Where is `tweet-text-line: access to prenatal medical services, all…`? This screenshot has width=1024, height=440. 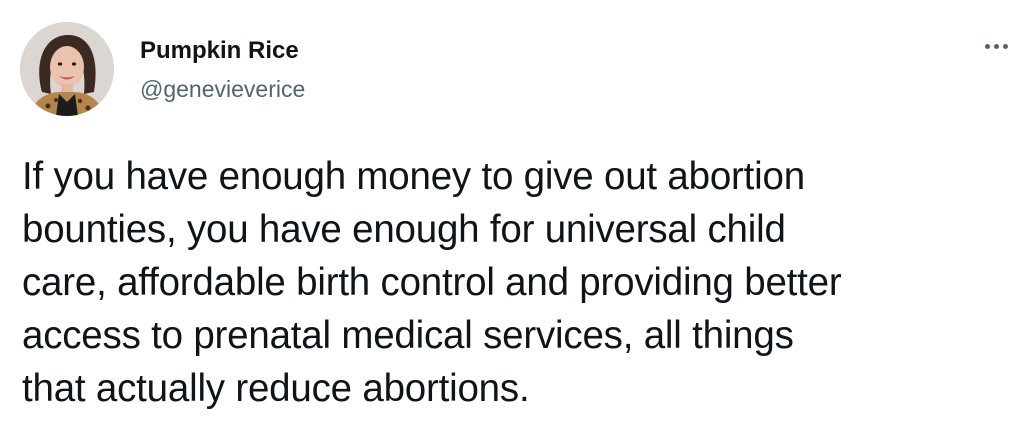
tweet-text-line: access to prenatal medical services, all… is located at coordinates (408, 335).